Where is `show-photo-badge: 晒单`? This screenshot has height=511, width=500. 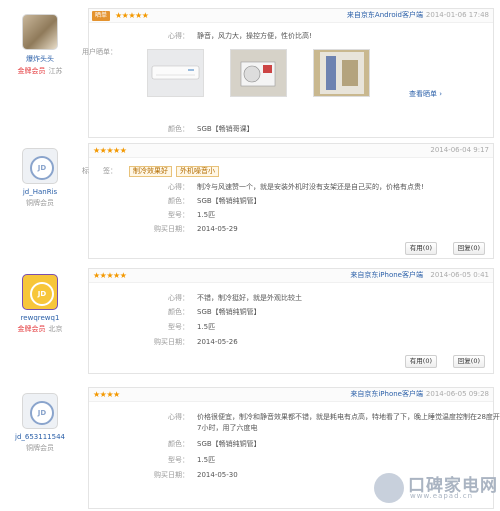
show-photo-badge: 晒单 is located at coordinates (101, 16).